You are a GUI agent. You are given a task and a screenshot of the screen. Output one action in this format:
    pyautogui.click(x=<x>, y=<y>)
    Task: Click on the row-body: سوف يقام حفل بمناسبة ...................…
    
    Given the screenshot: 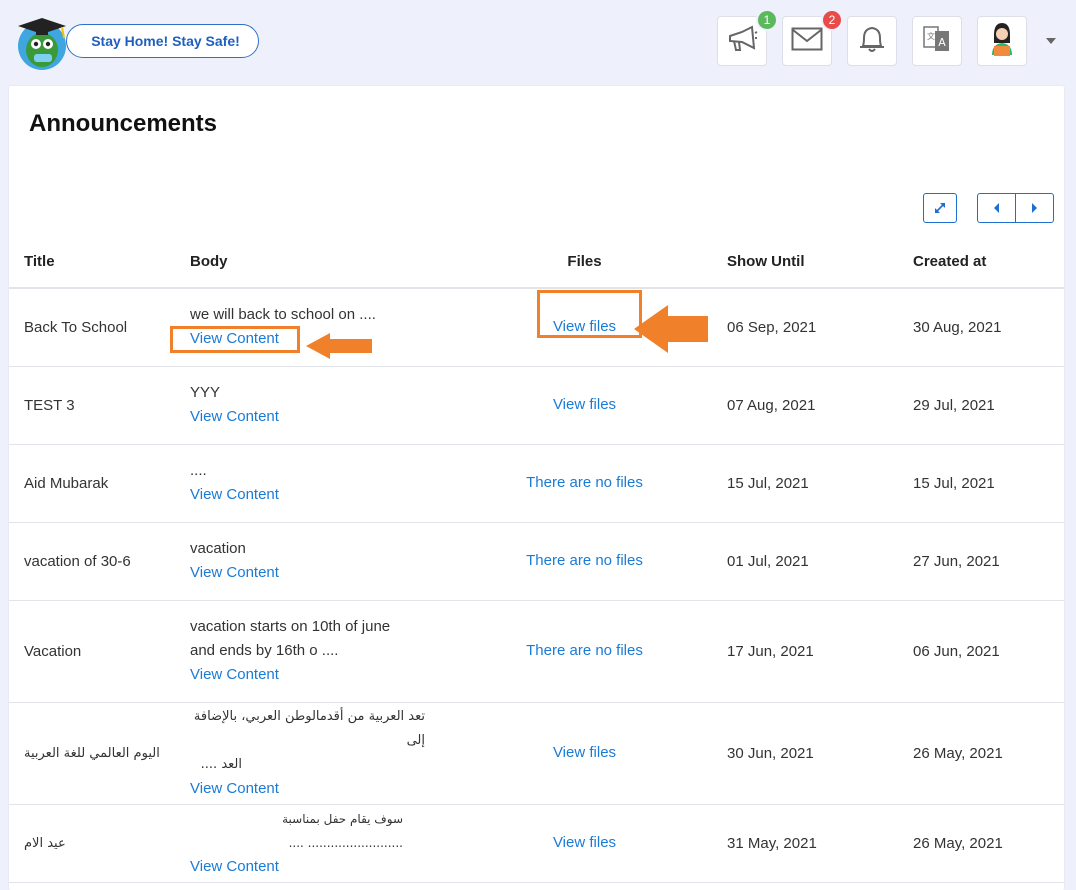 What is the action you would take?
    pyautogui.click(x=342, y=831)
    